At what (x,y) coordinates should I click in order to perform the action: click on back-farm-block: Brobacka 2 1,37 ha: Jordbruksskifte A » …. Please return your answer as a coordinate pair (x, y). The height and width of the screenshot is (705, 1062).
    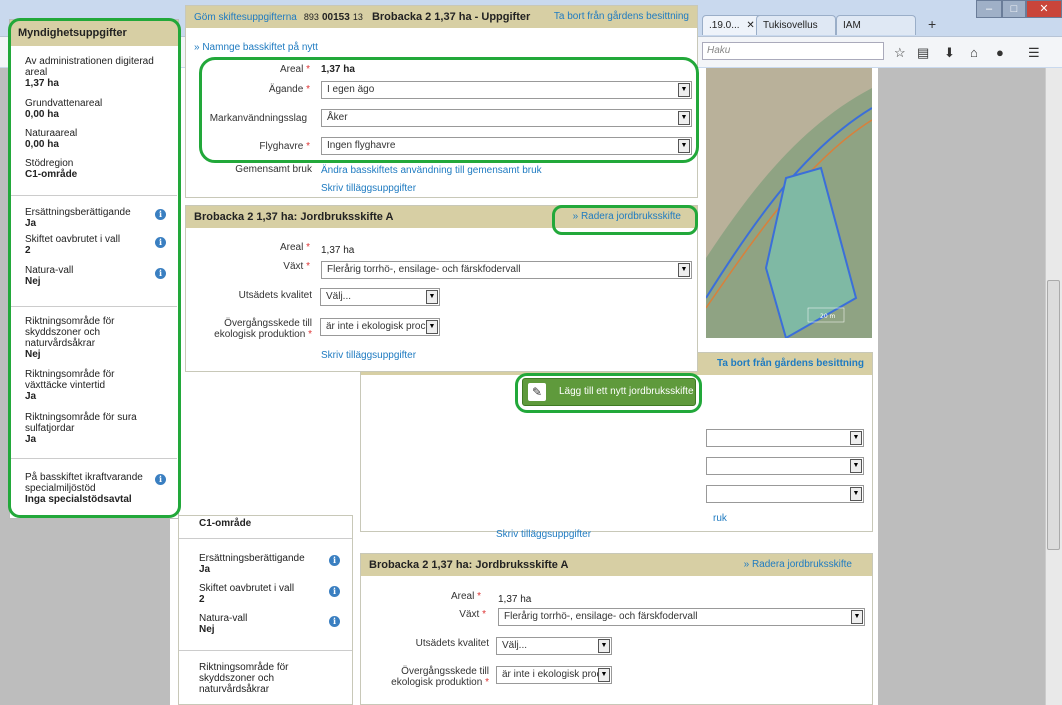
    Looking at the image, I should click on (616, 629).